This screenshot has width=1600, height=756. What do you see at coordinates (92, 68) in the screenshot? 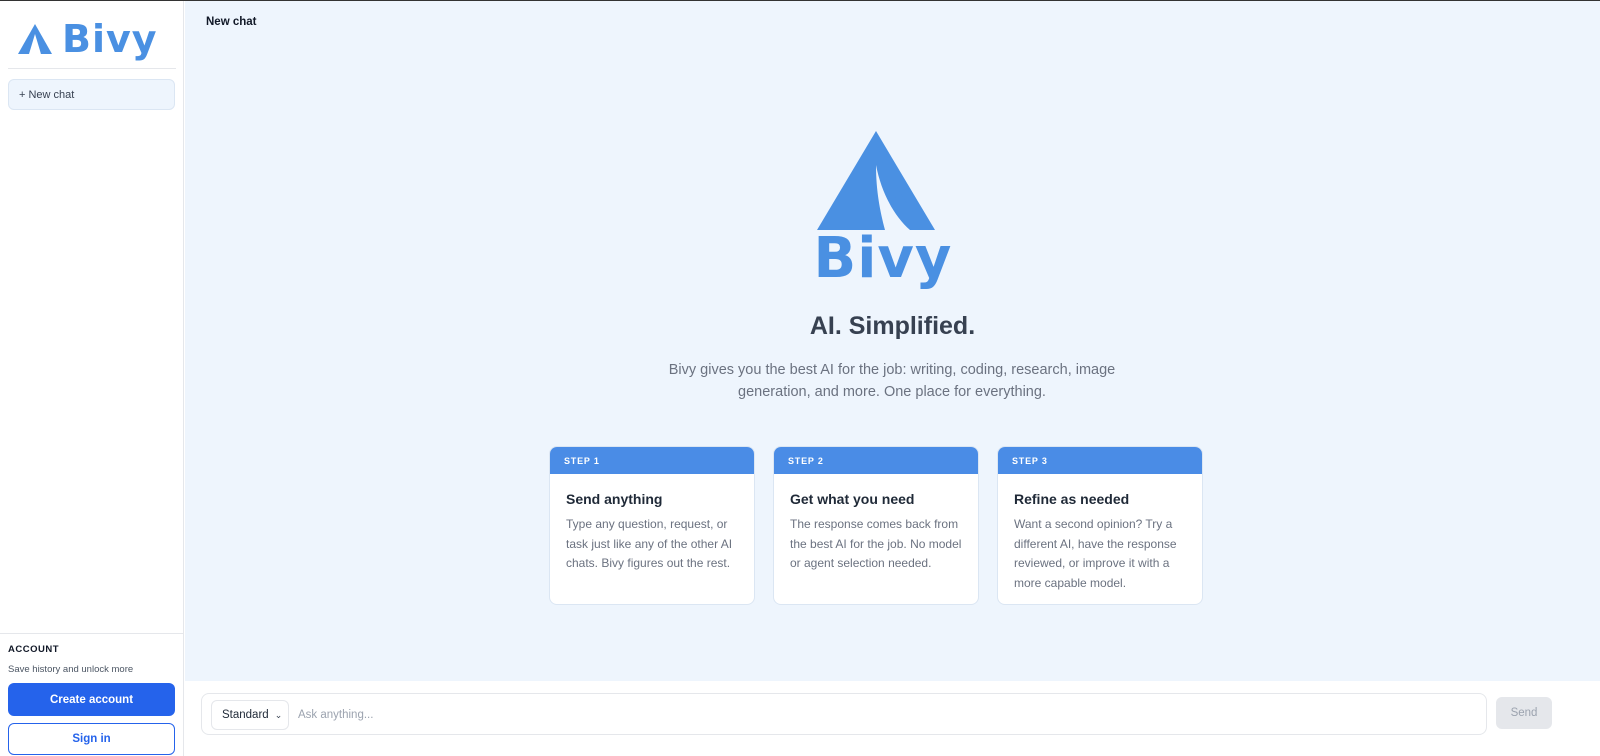
I see `divider` at bounding box center [92, 68].